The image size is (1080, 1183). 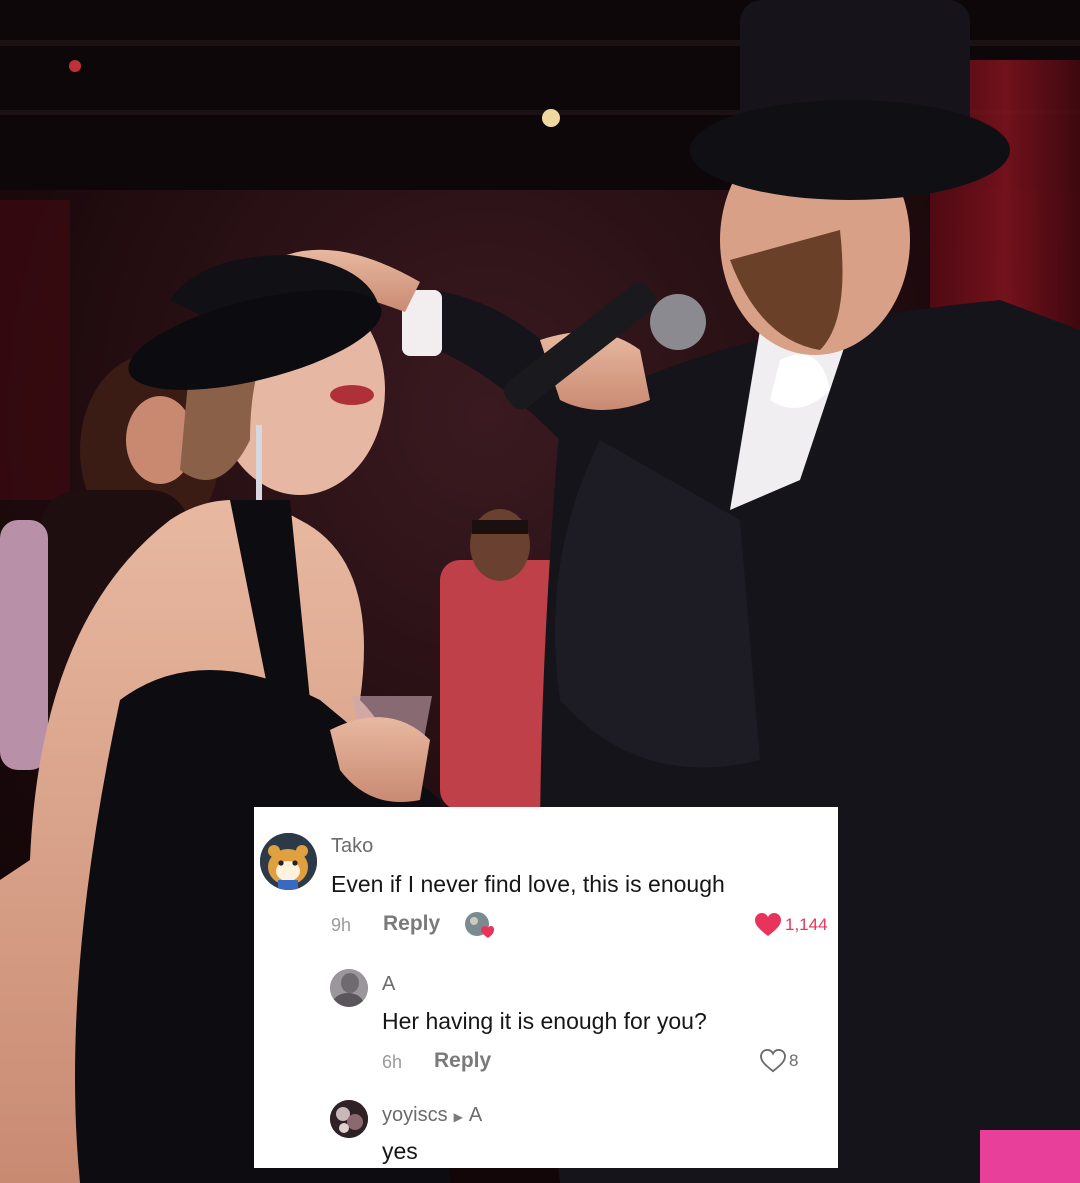 I want to click on creator-heart-icon, so click(x=479, y=925).